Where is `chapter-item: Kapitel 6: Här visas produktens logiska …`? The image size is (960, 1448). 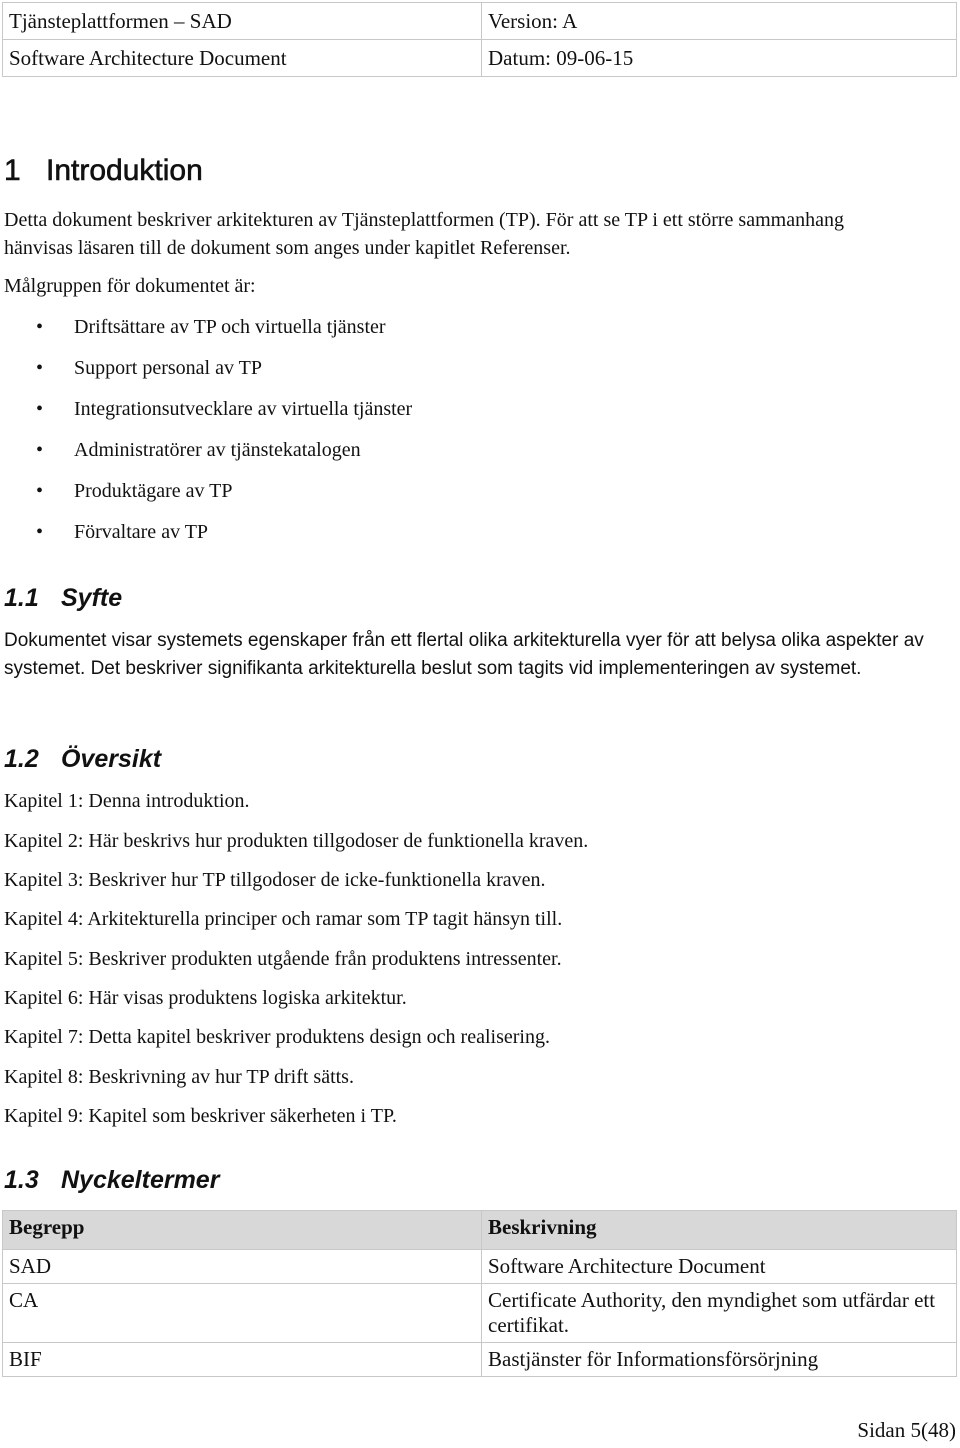
chapter-item: Kapitel 6: Här visas produktens logiska … is located at coordinates (205, 998).